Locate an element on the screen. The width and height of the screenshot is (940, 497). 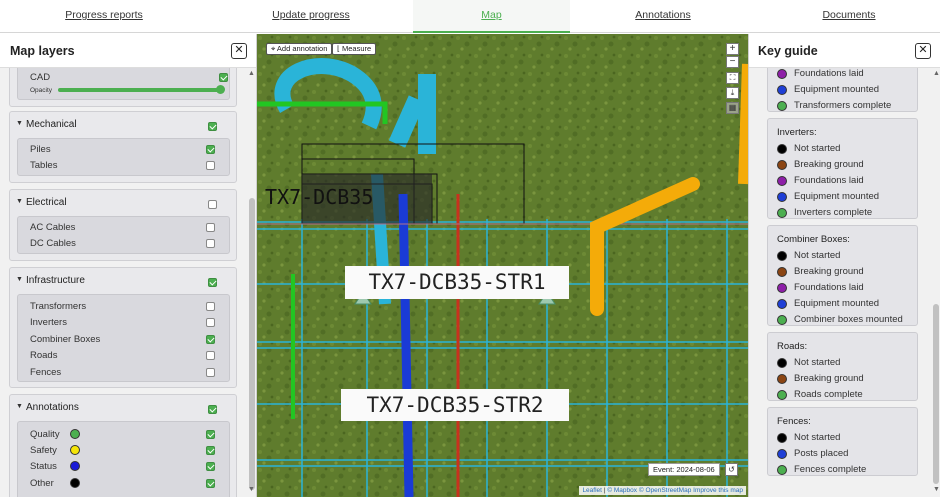
plus-icon: + is located at coordinates (732, 48).